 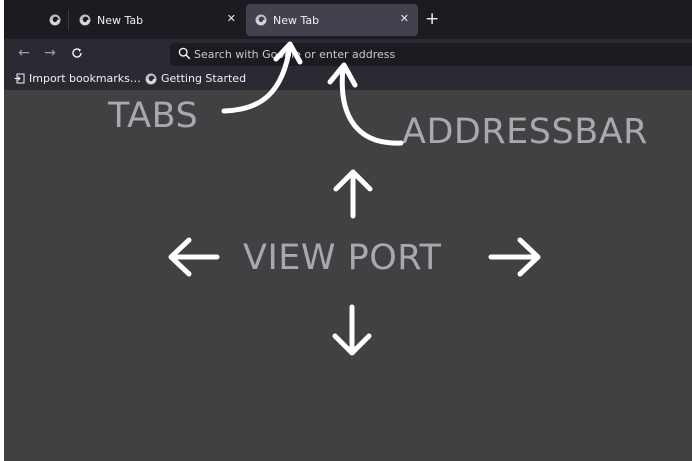 I want to click on bookmark-getting-started: Getting Started, so click(x=195, y=78).